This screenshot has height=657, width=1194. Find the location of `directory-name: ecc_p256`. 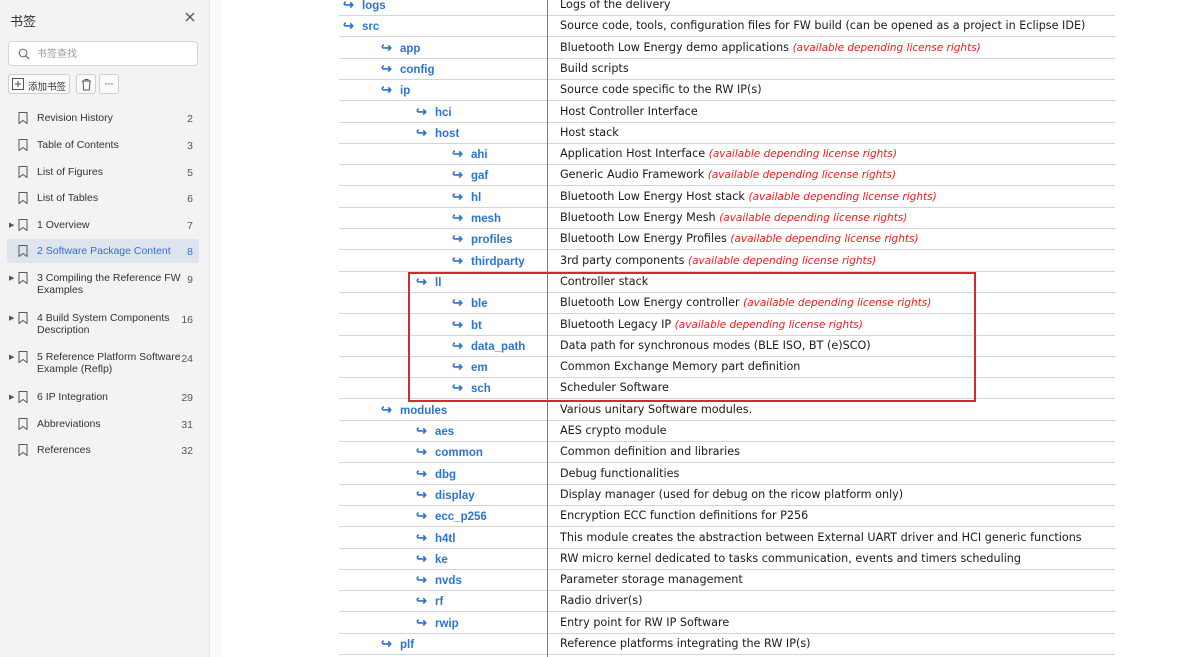

directory-name: ecc_p256 is located at coordinates (461, 517).